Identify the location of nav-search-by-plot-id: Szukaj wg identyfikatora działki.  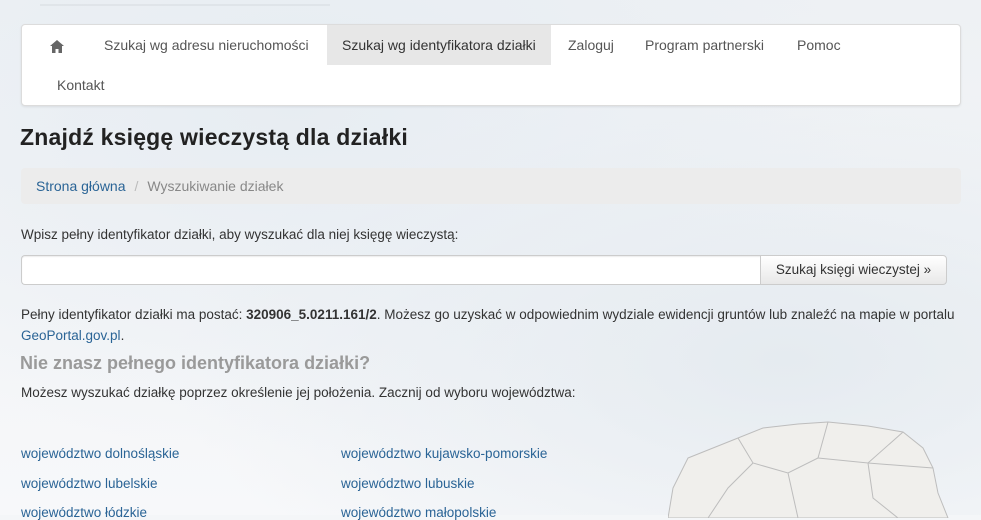
(439, 45).